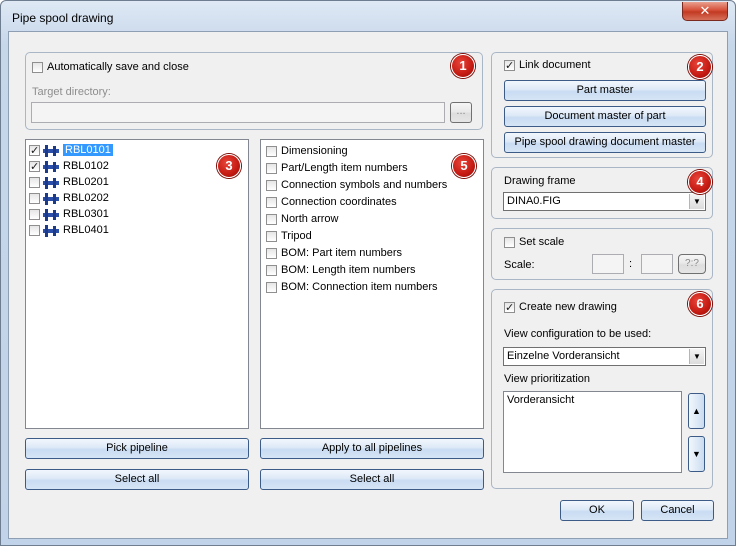 This screenshot has width=738, height=550. What do you see at coordinates (352, 287) in the screenshot?
I see `drawing-option-item: BOM: Connection item numbers` at bounding box center [352, 287].